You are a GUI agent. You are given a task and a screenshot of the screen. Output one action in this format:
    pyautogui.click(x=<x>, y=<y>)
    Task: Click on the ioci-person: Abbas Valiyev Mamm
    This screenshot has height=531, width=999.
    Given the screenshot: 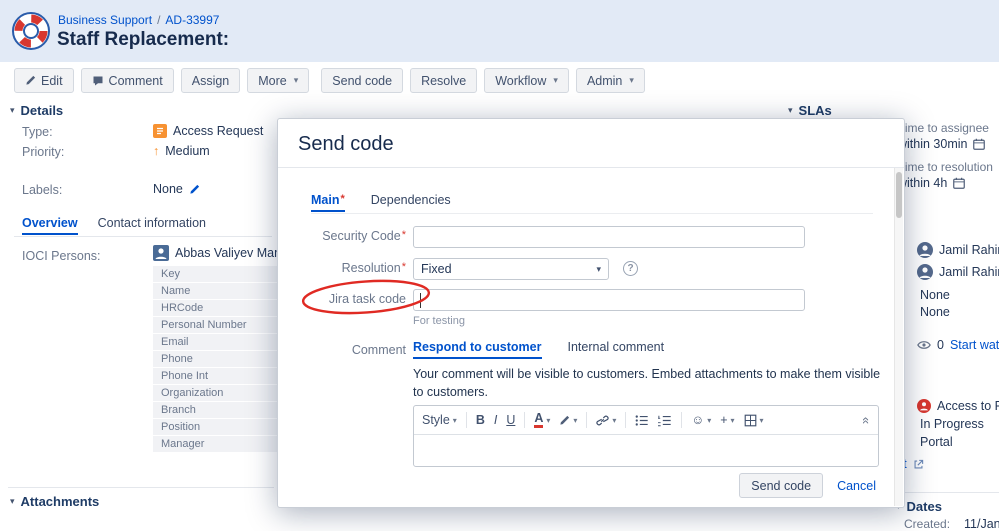 What is the action you would take?
    pyautogui.click(x=224, y=253)
    